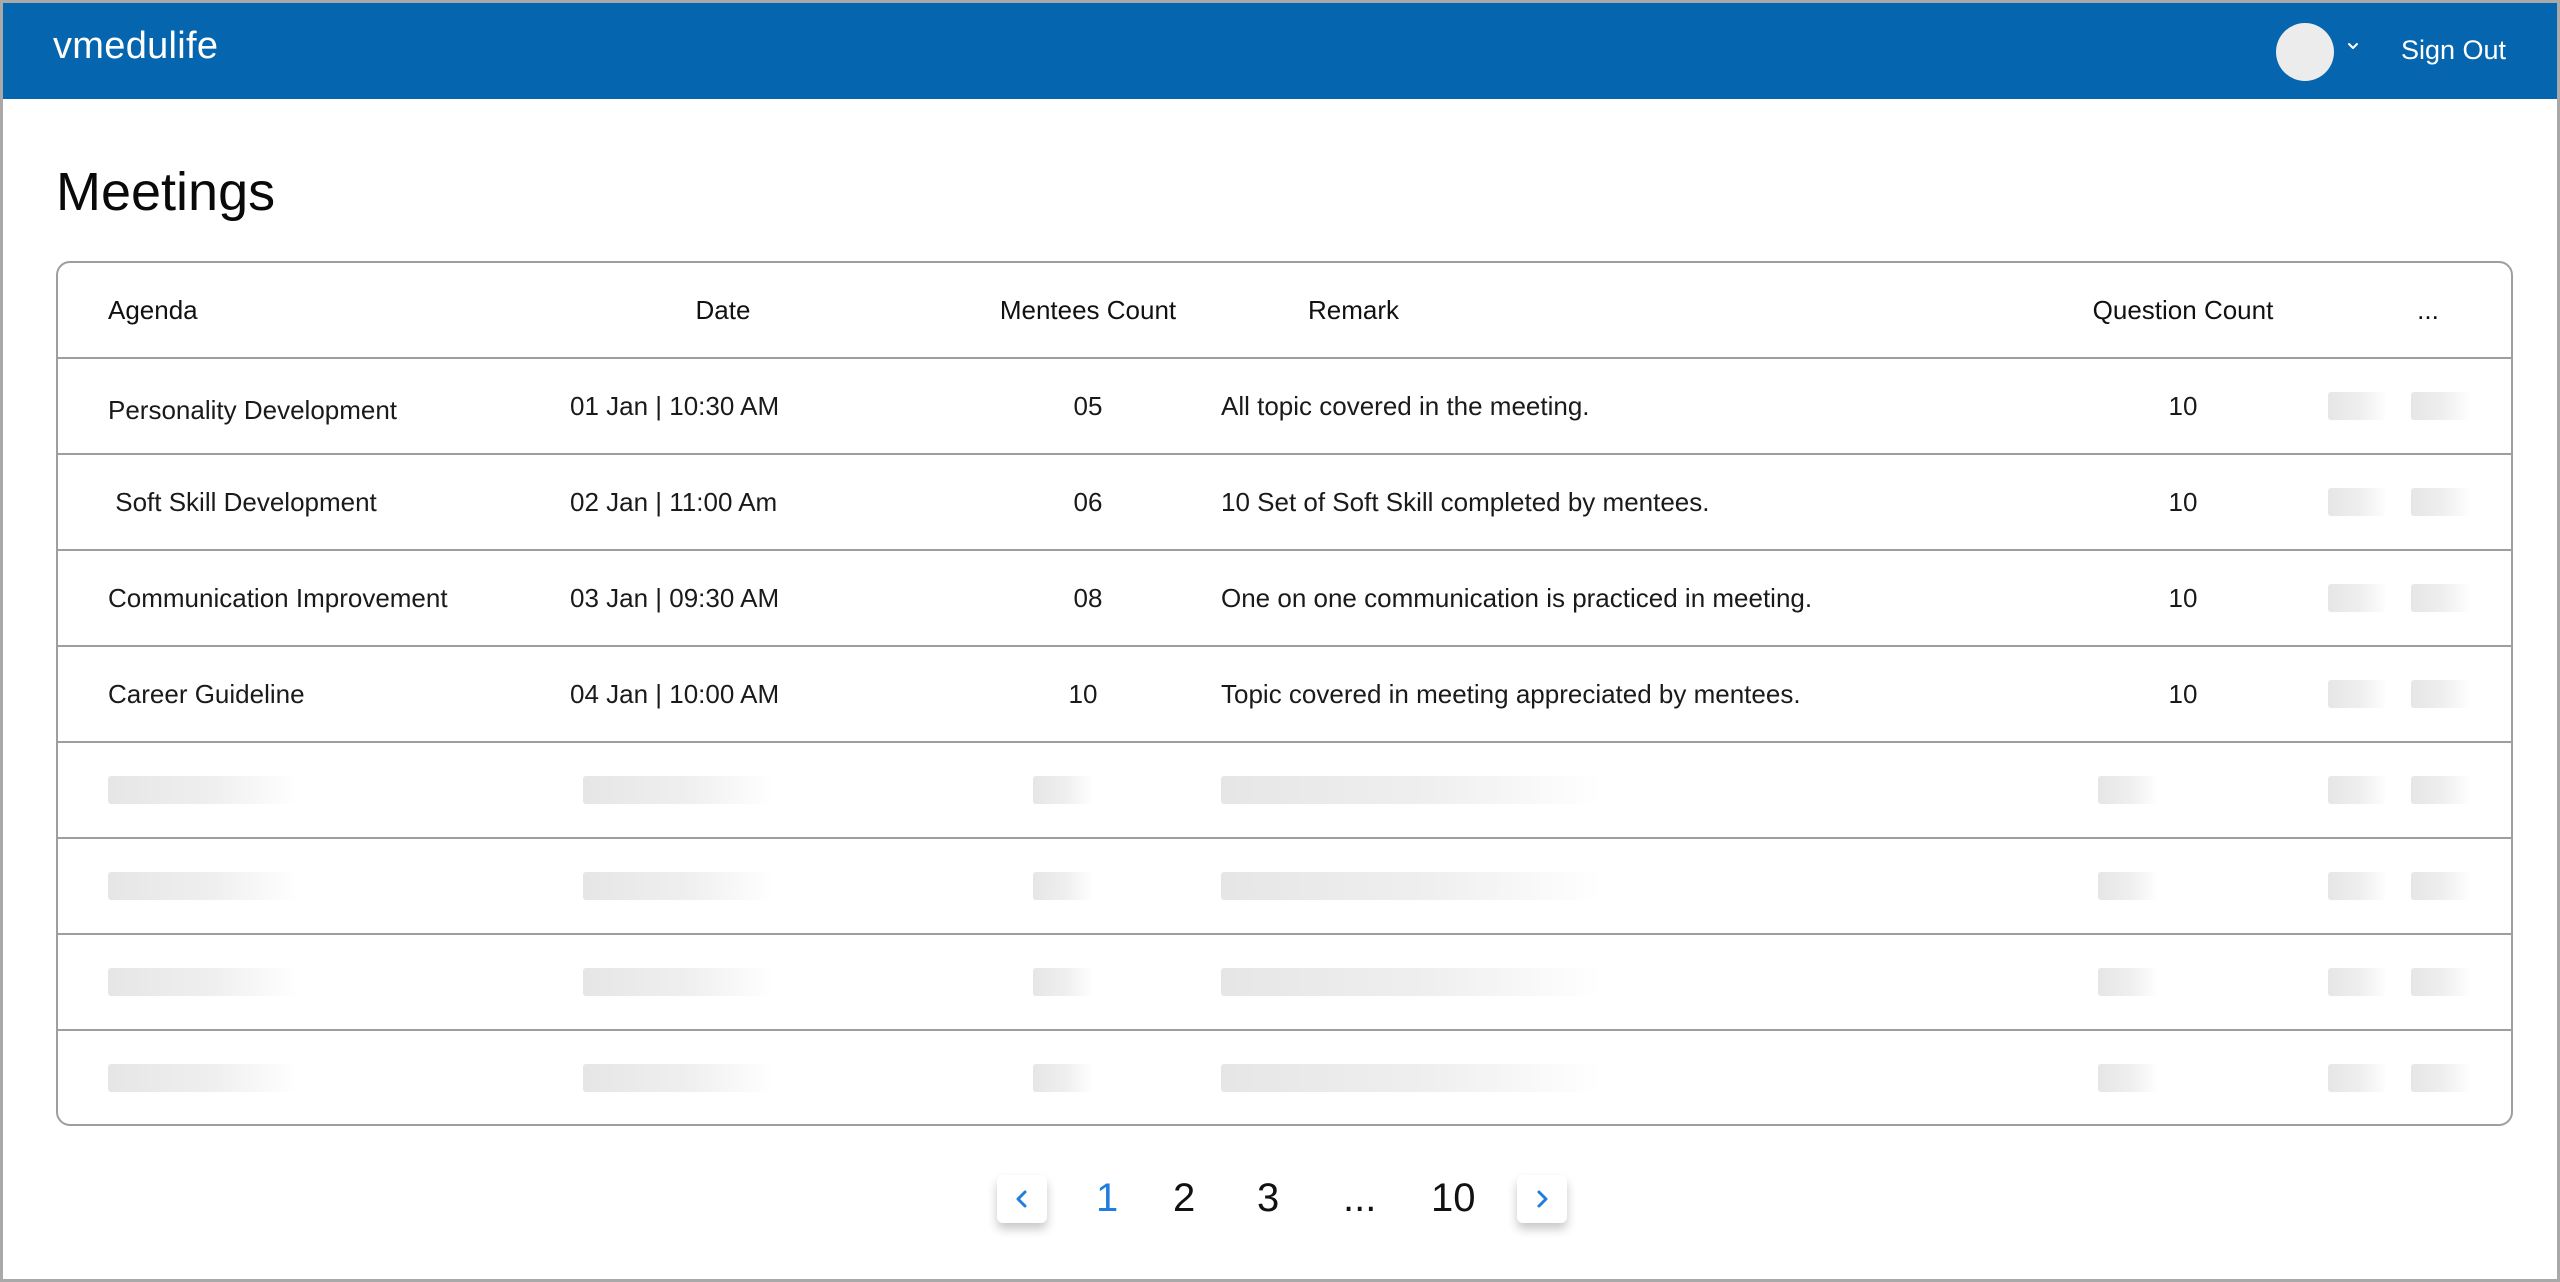 Image resolution: width=2560 pixels, height=1282 pixels. Describe the element at coordinates (1088, 405) in the screenshot. I see `mentees-count-cell: 05` at that location.